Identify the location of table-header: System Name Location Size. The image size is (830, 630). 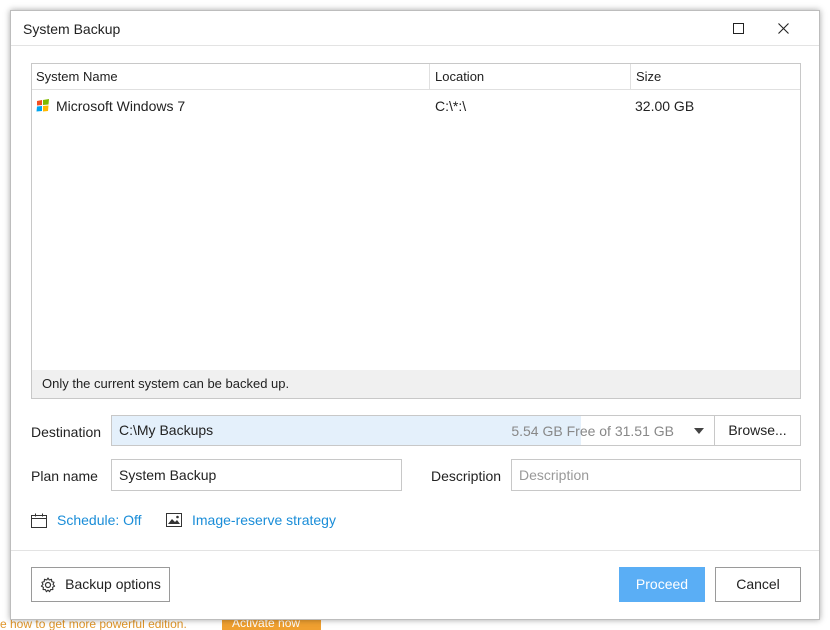
(416, 77).